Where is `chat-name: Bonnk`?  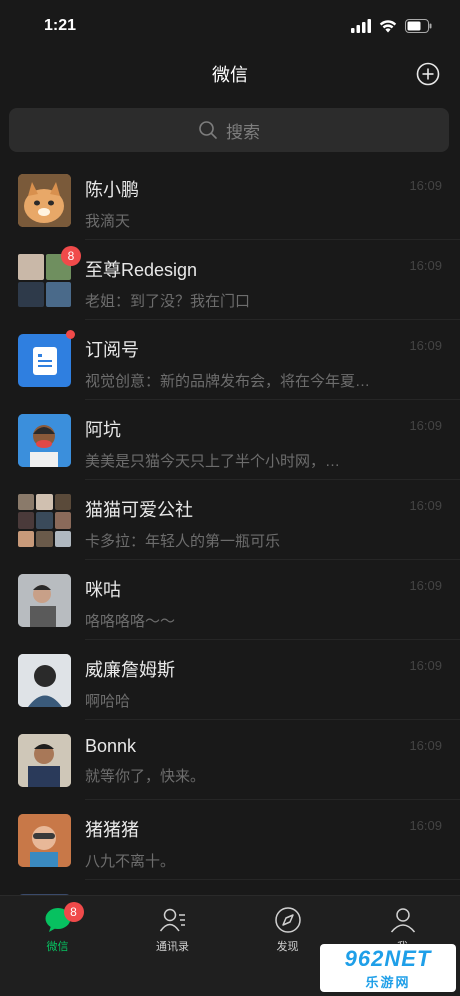 chat-name: Bonnk is located at coordinates (111, 746).